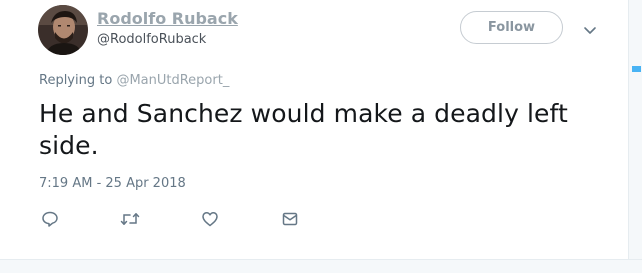 This screenshot has width=642, height=273. What do you see at coordinates (172, 80) in the screenshot?
I see `reply-mention-link: @ManUtdReport_` at bounding box center [172, 80].